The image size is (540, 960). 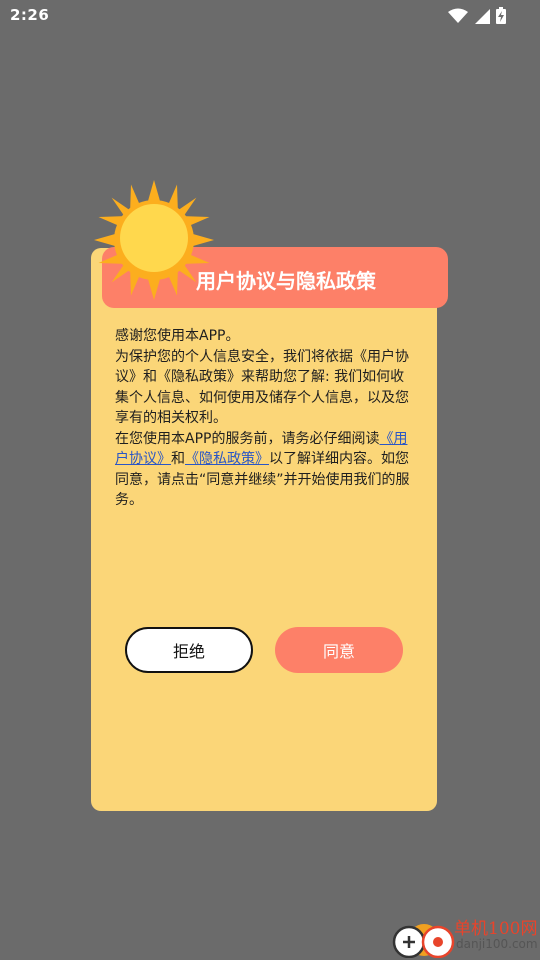 What do you see at coordinates (496, 929) in the screenshot?
I see `watermark-name: 单机100网` at bounding box center [496, 929].